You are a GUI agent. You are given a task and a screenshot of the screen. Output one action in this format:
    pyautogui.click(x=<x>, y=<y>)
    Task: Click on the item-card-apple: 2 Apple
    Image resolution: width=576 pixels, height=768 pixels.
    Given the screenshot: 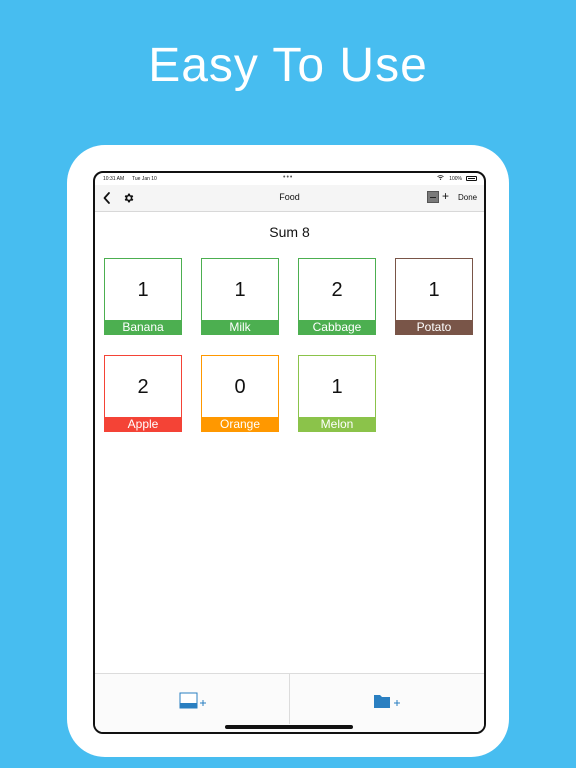 What is the action you would take?
    pyautogui.click(x=143, y=393)
    